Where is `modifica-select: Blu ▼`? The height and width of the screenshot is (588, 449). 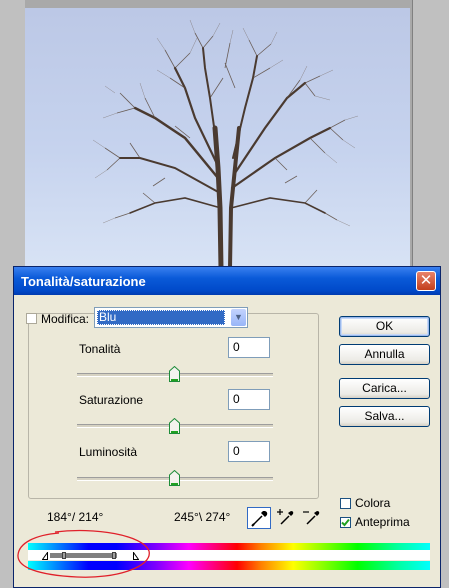 modifica-select: Blu ▼ is located at coordinates (171, 317).